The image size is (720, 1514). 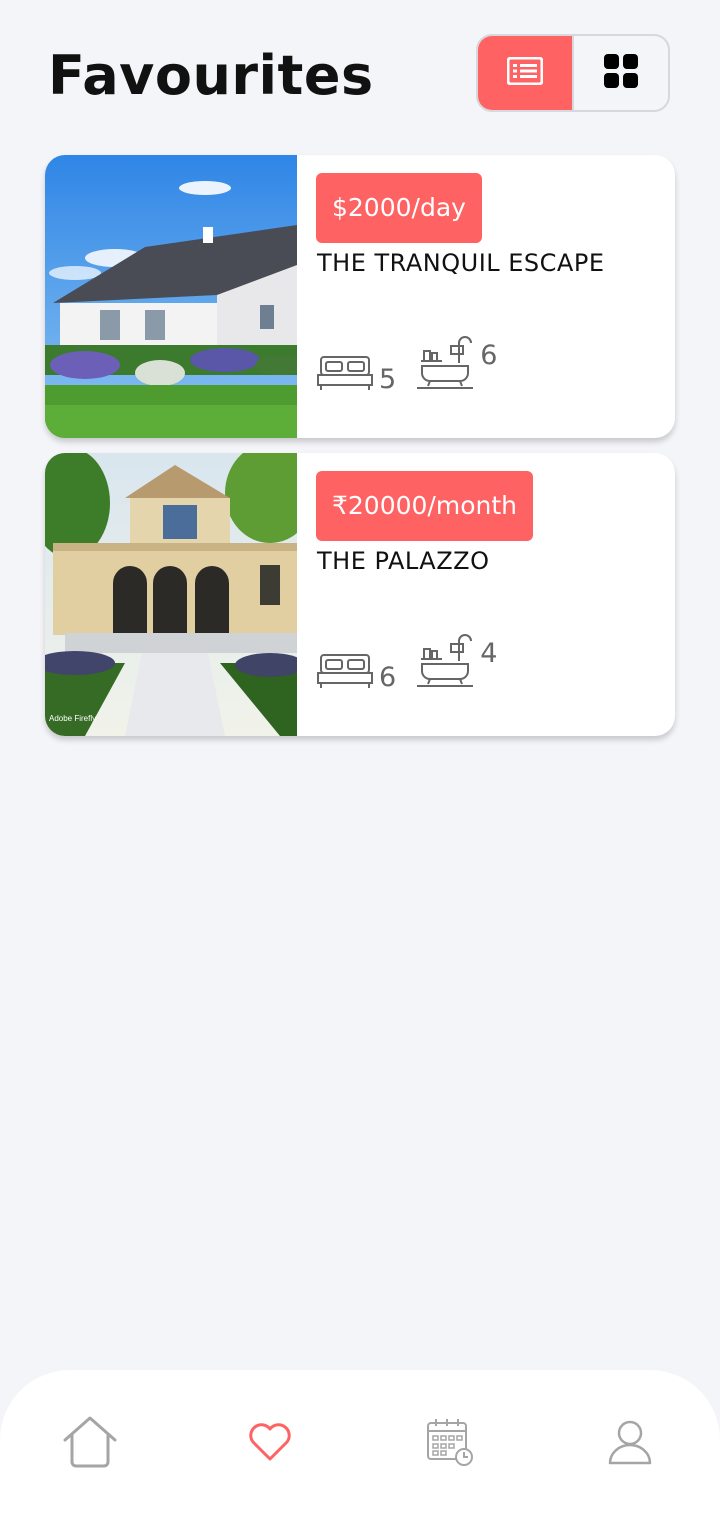 I want to click on bedrooms: 5, so click(x=356, y=373).